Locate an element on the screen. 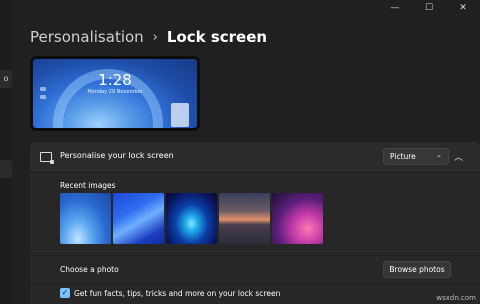 The width and height of the screenshot is (480, 304). close-button: ✕ is located at coordinates (463, 8).